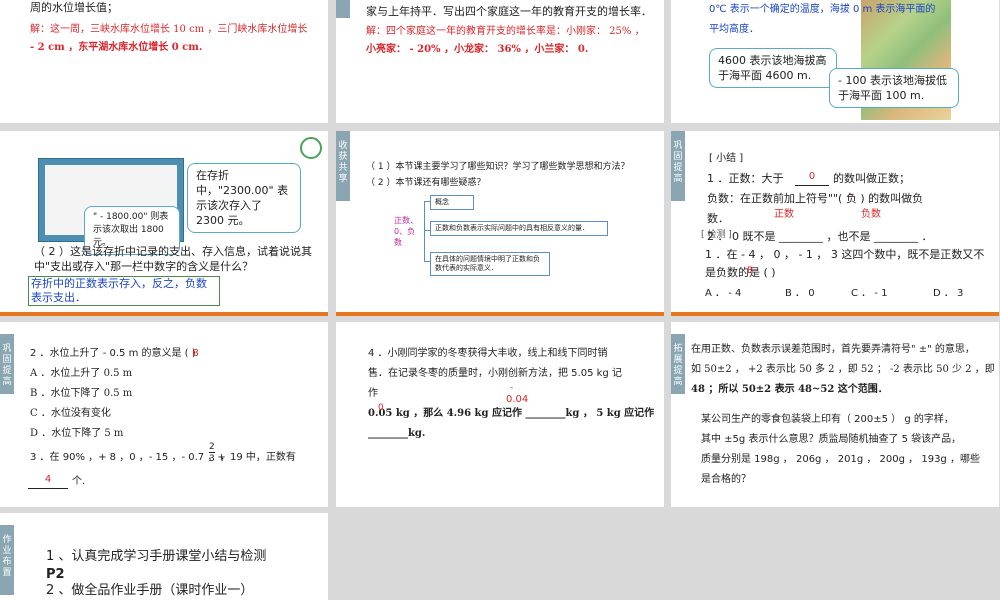 The height and width of the screenshot is (600, 1000). What do you see at coordinates (79, 481) in the screenshot?
I see `s7-q3c: 个.` at bounding box center [79, 481].